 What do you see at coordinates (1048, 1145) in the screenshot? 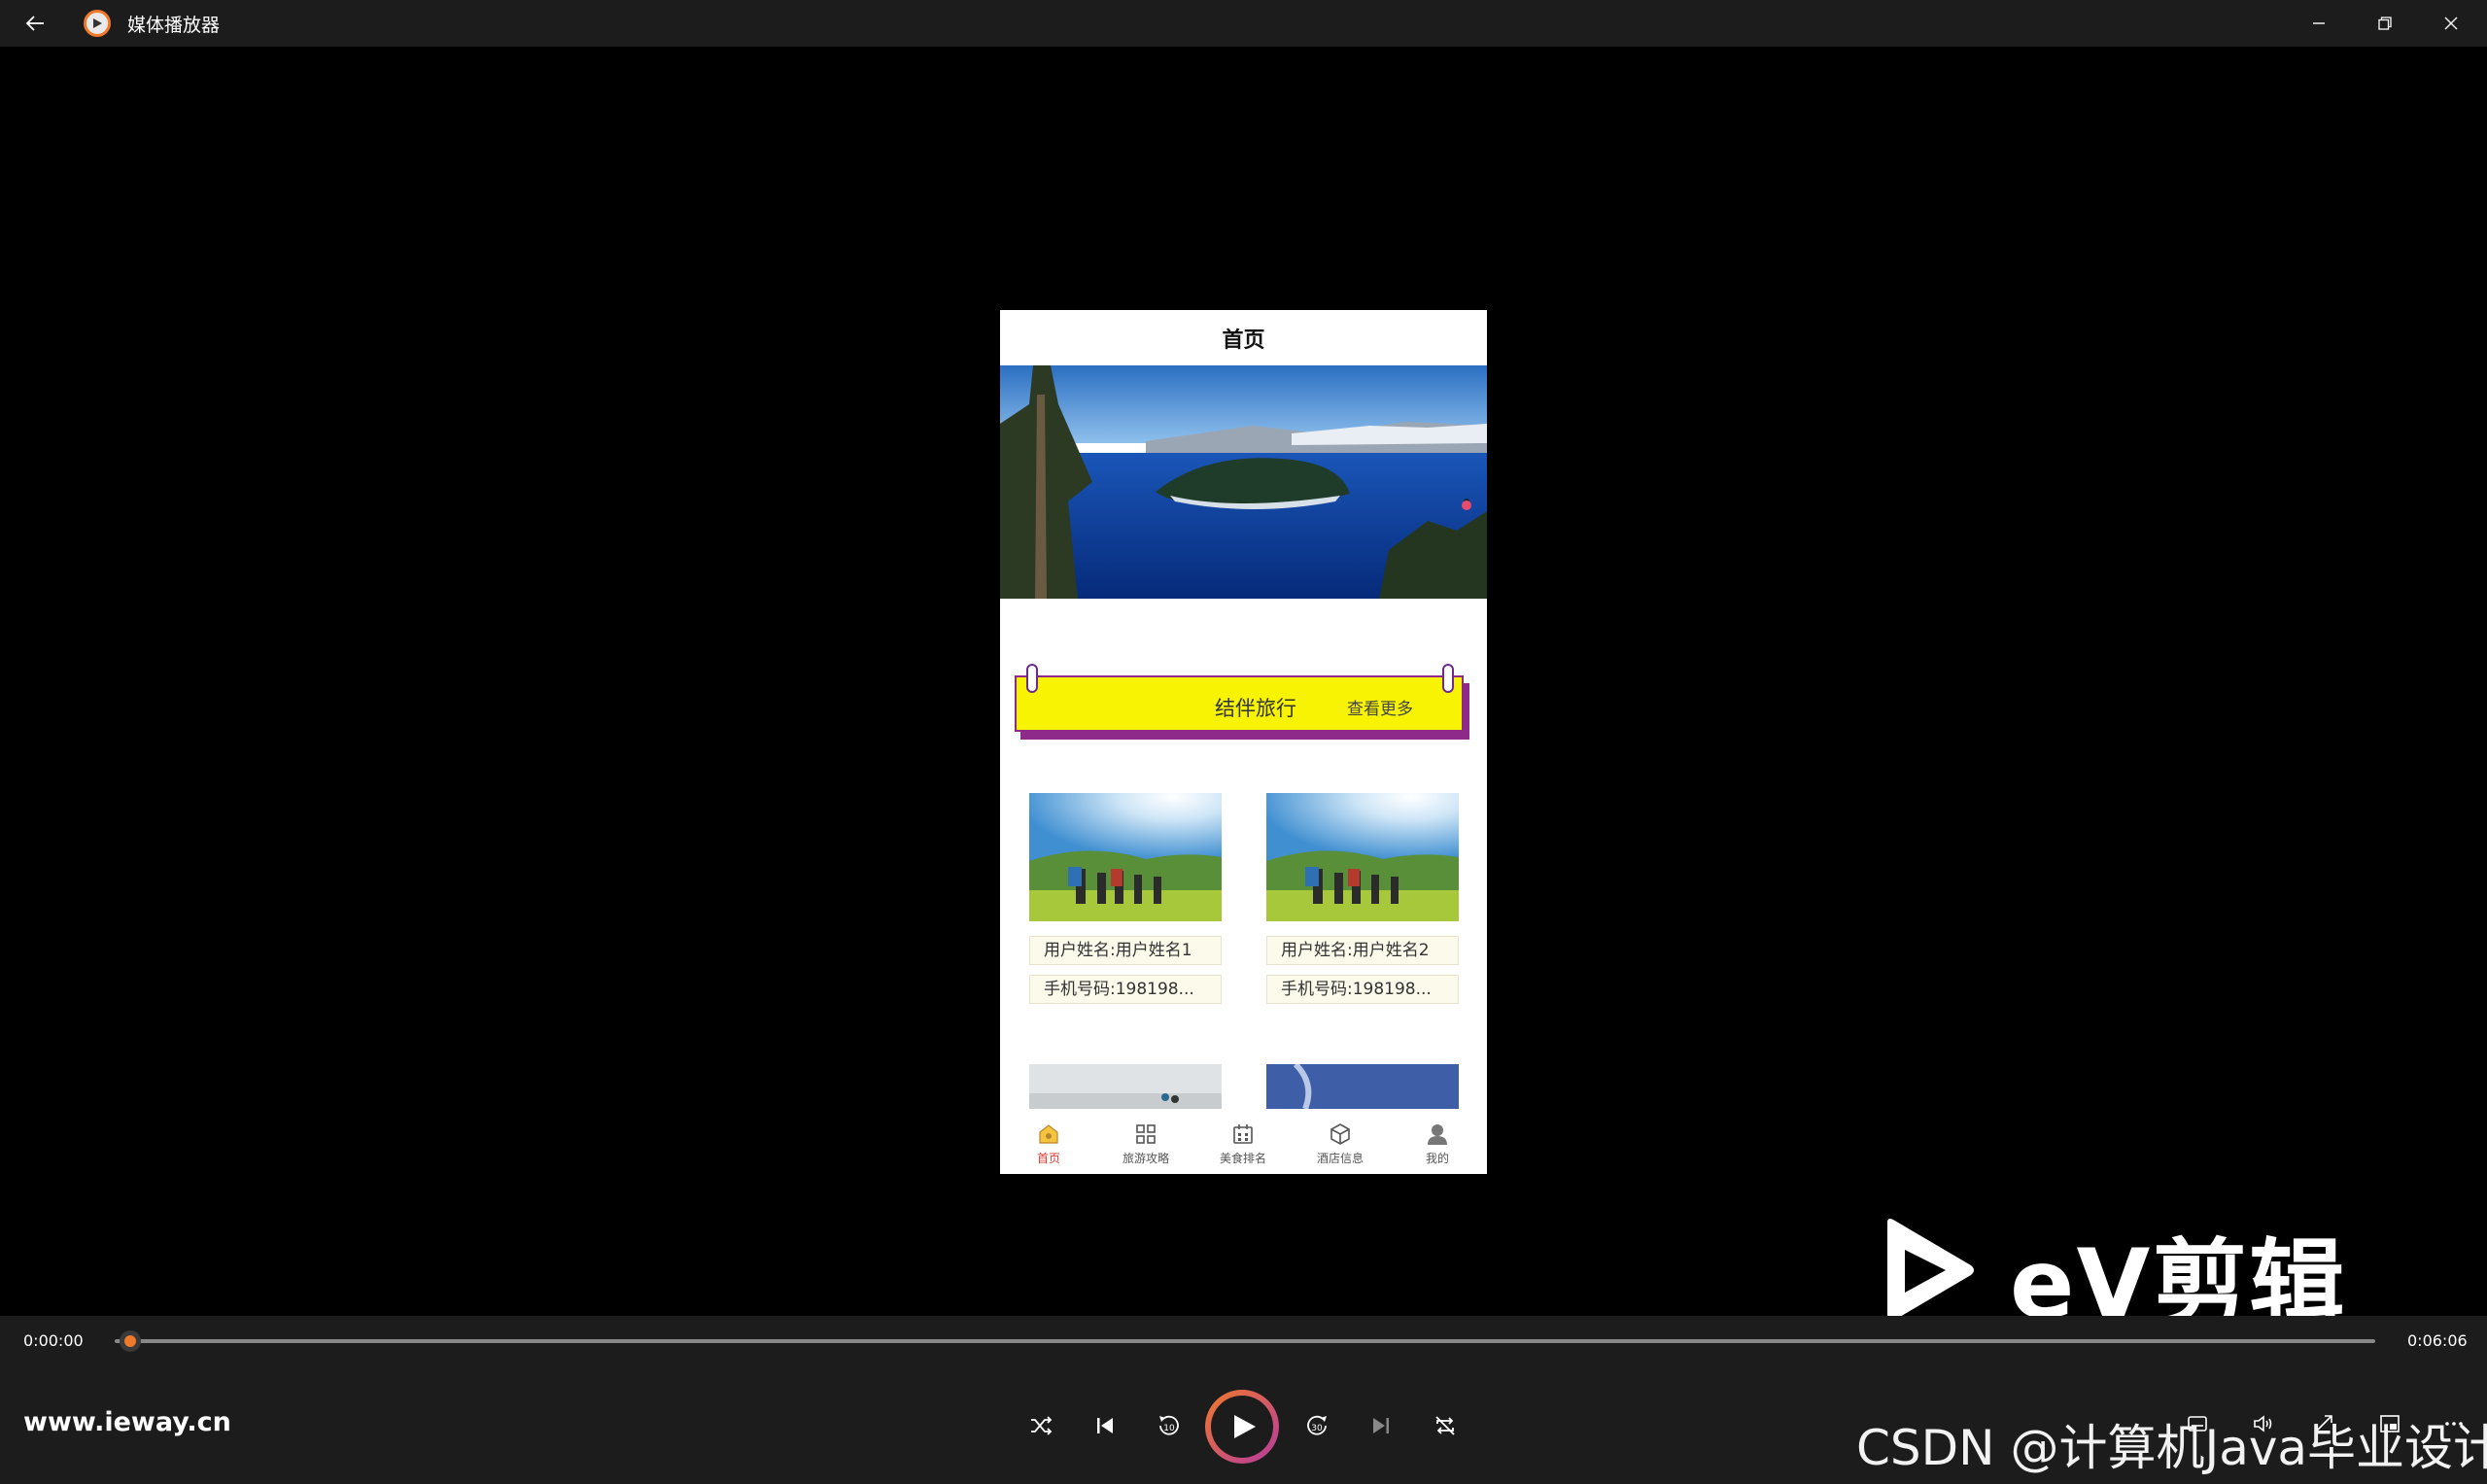
I see `tab-home: 首页` at bounding box center [1048, 1145].